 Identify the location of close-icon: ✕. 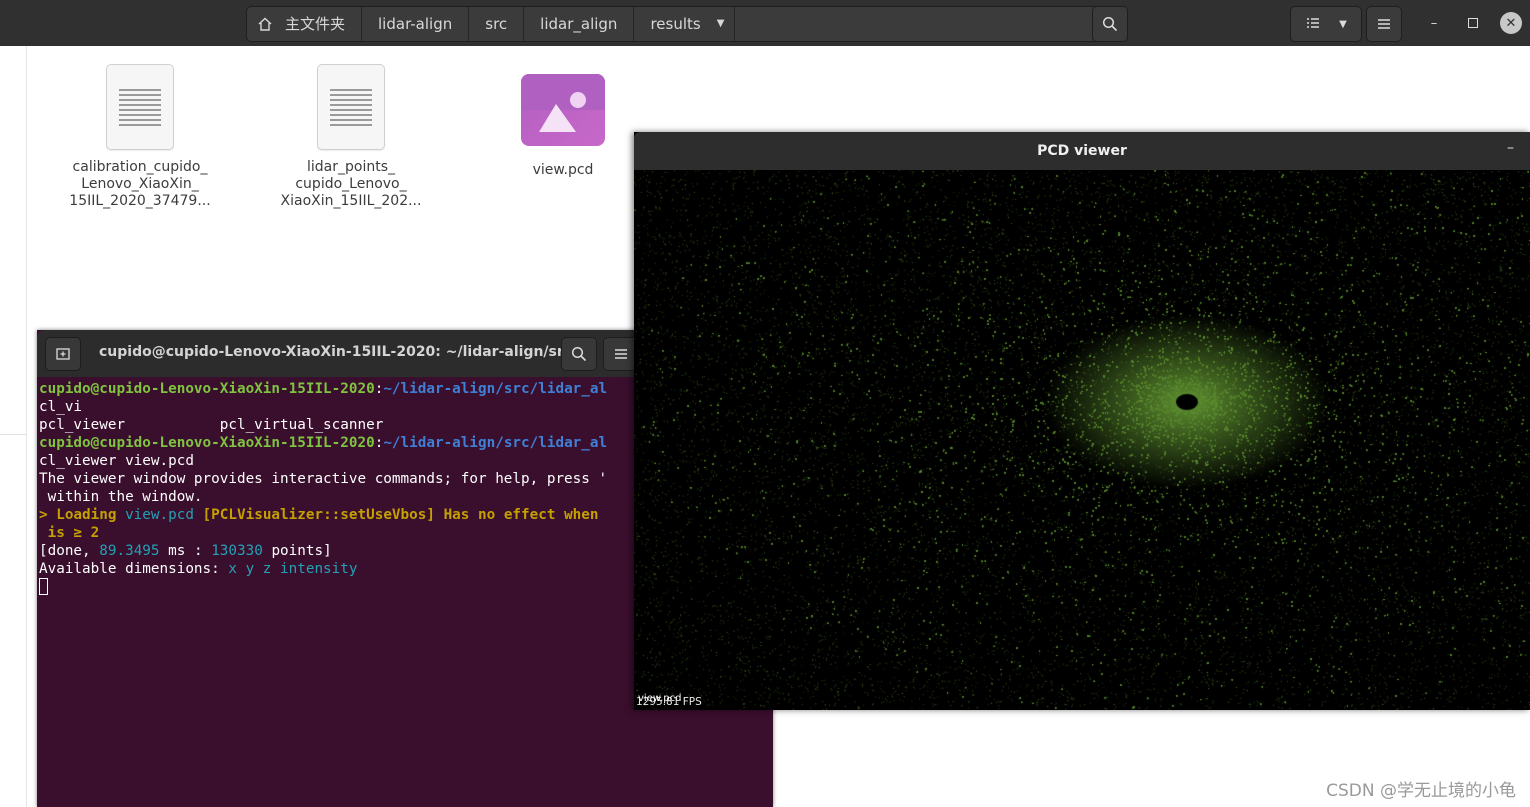
(1511, 23).